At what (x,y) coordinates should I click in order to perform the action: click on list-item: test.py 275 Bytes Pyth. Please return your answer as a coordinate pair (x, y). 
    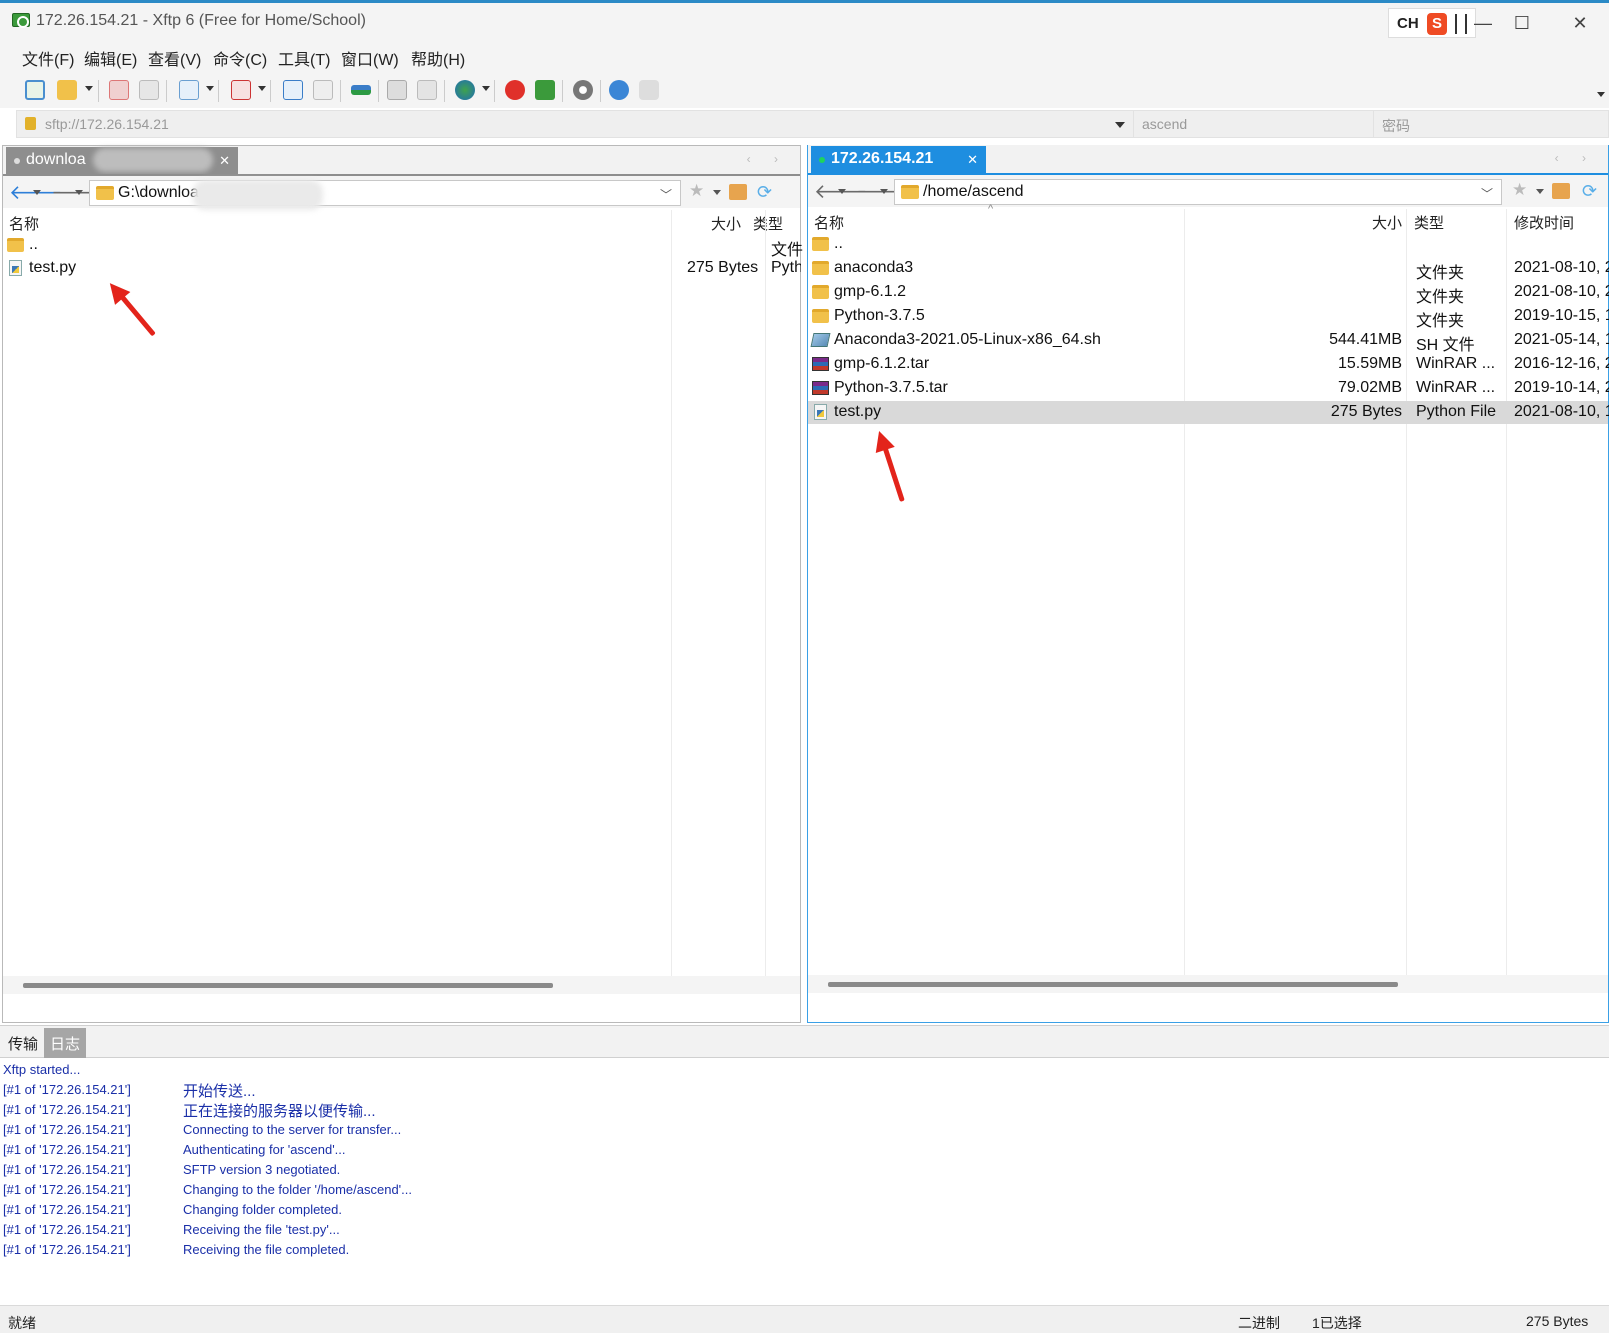
    Looking at the image, I should click on (402, 268).